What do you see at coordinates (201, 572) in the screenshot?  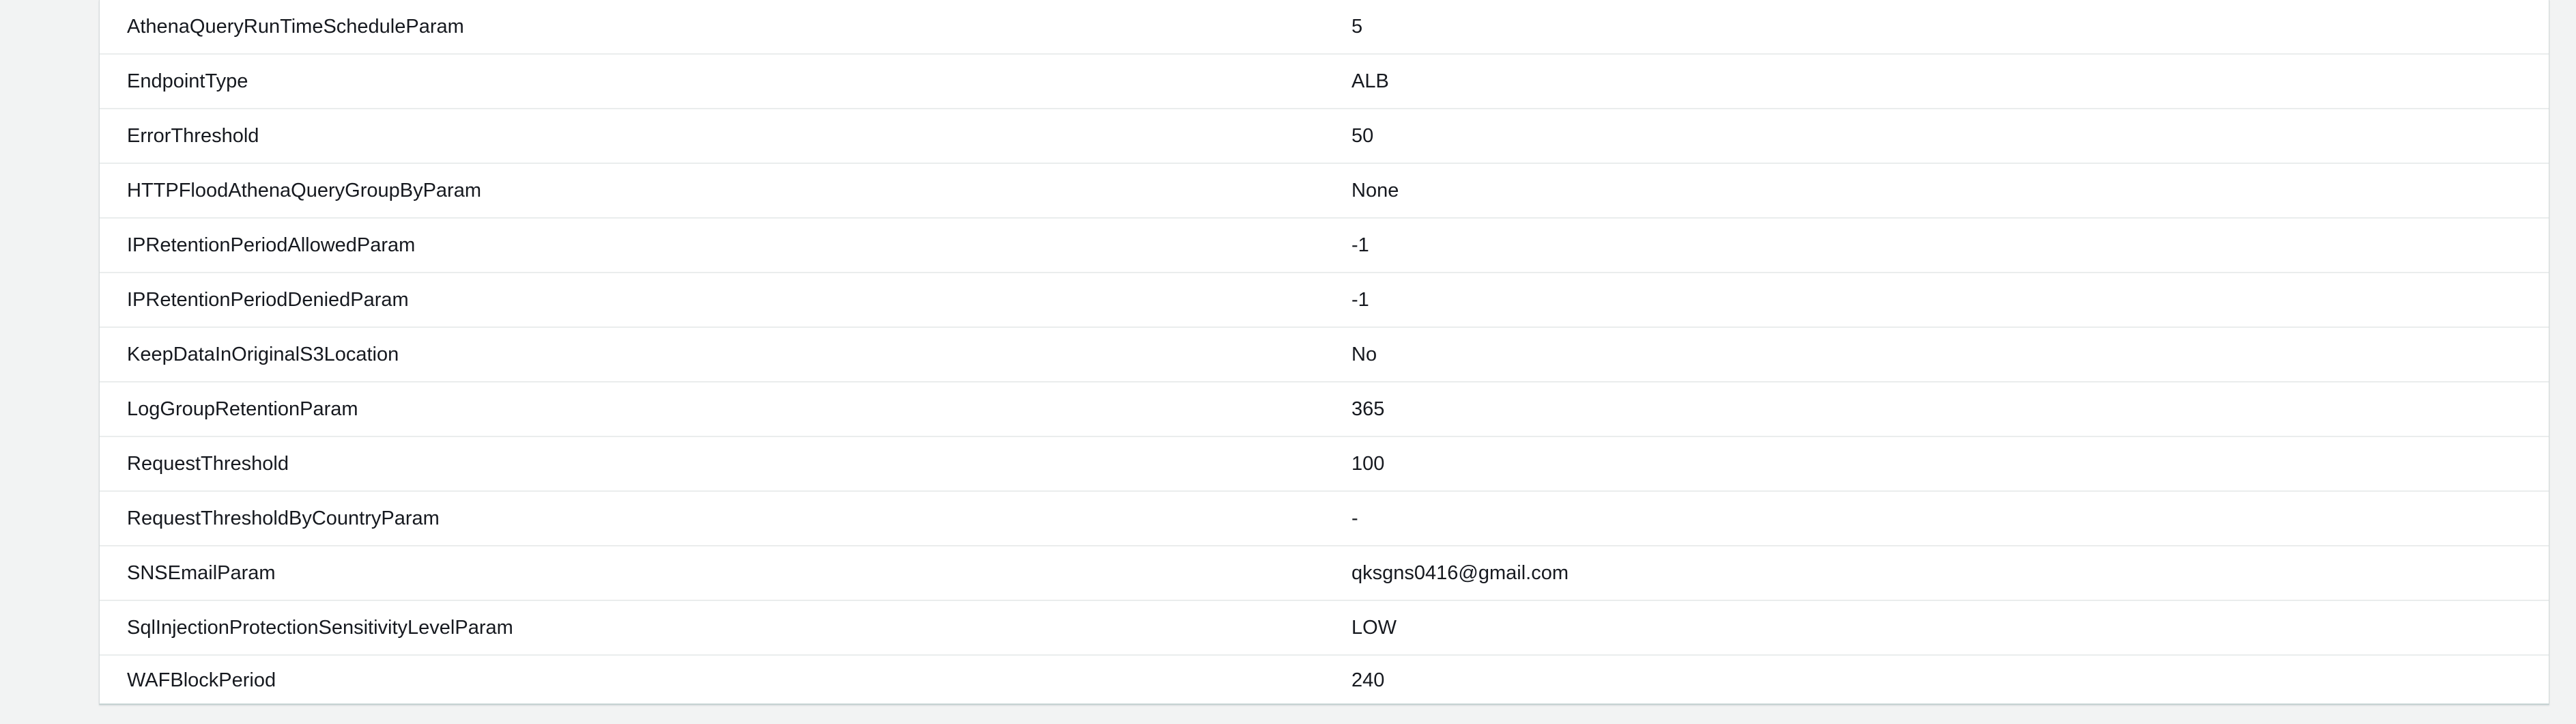 I see `parameter-key: SNSEmailParam` at bounding box center [201, 572].